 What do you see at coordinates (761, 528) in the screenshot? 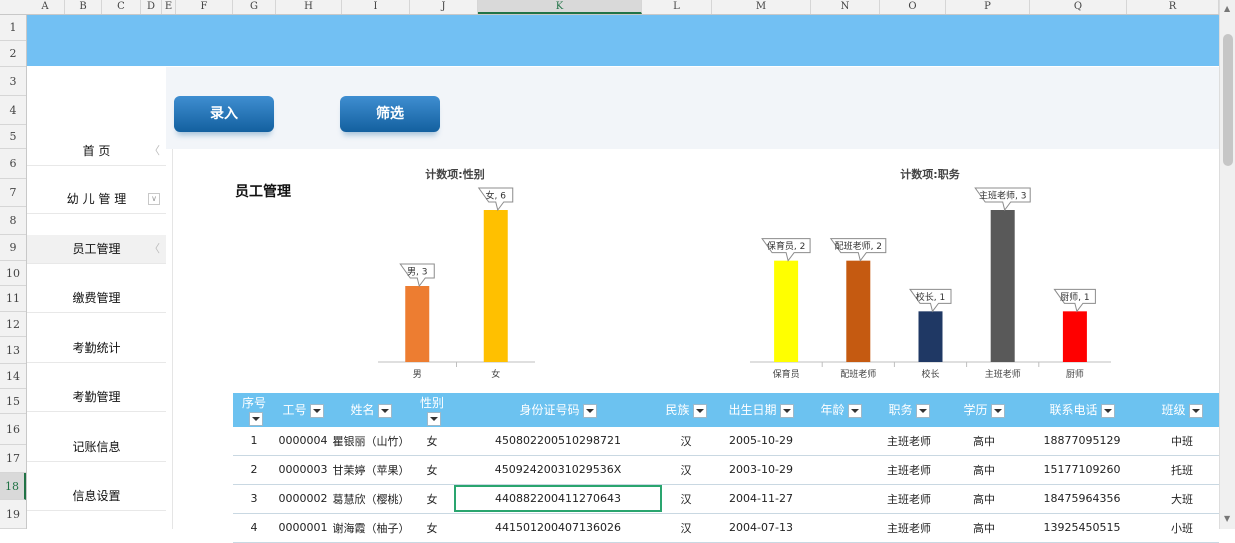
I see `table-cell: 2004-07-13` at bounding box center [761, 528].